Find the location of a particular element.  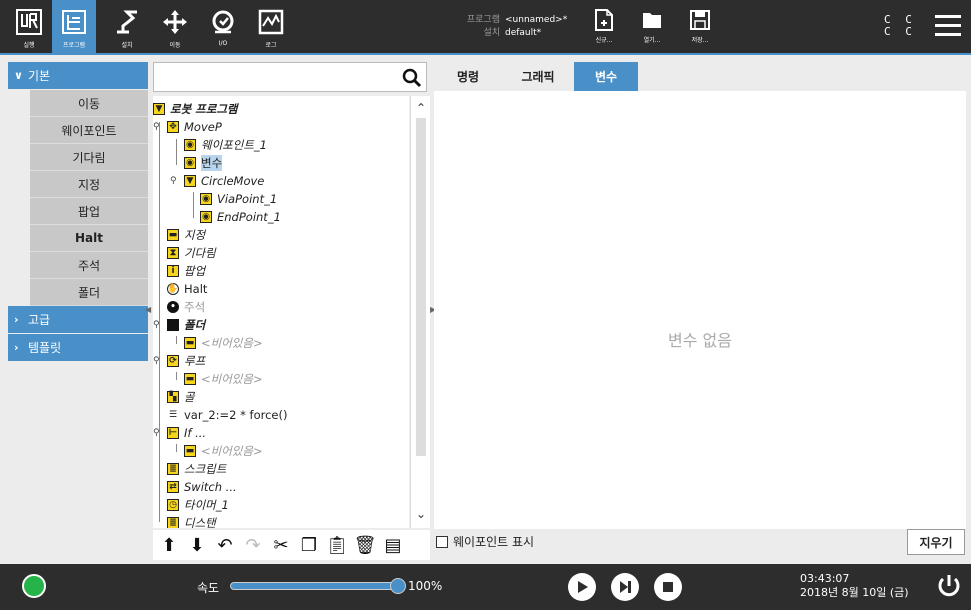

category-templates: › 템플릿 is located at coordinates (78, 347).